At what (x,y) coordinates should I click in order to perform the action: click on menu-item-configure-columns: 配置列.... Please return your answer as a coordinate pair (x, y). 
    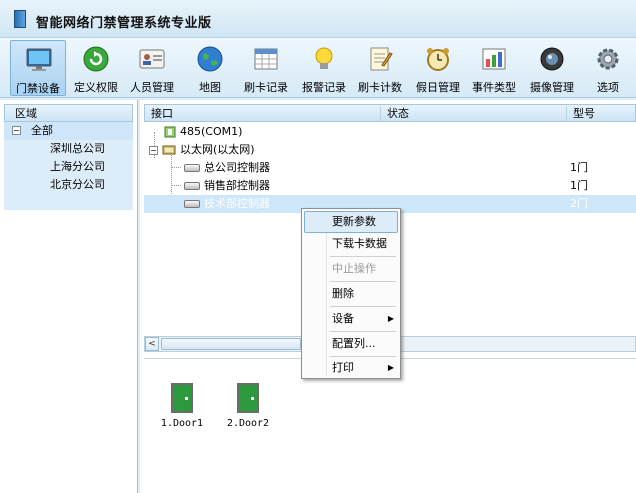
    Looking at the image, I should click on (351, 344).